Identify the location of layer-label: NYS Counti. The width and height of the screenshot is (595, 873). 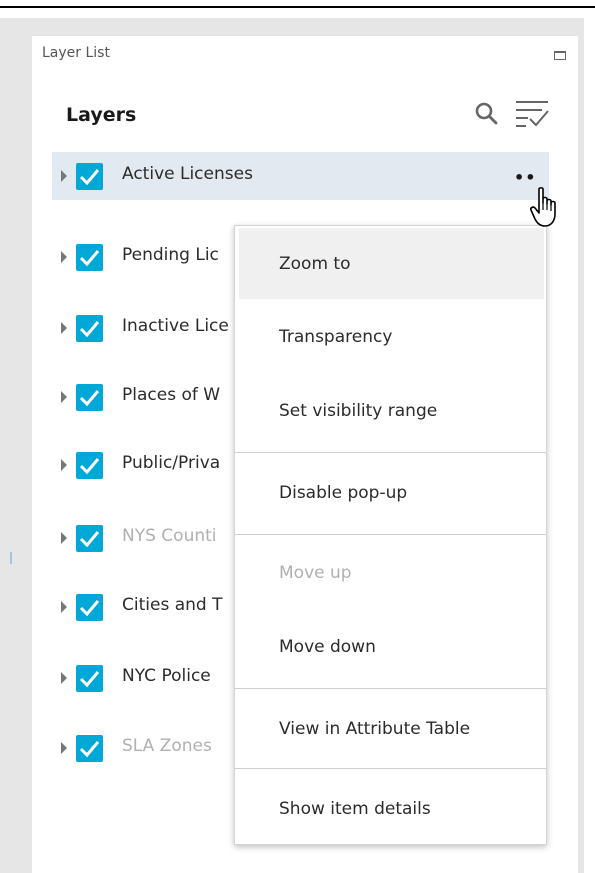
(169, 536).